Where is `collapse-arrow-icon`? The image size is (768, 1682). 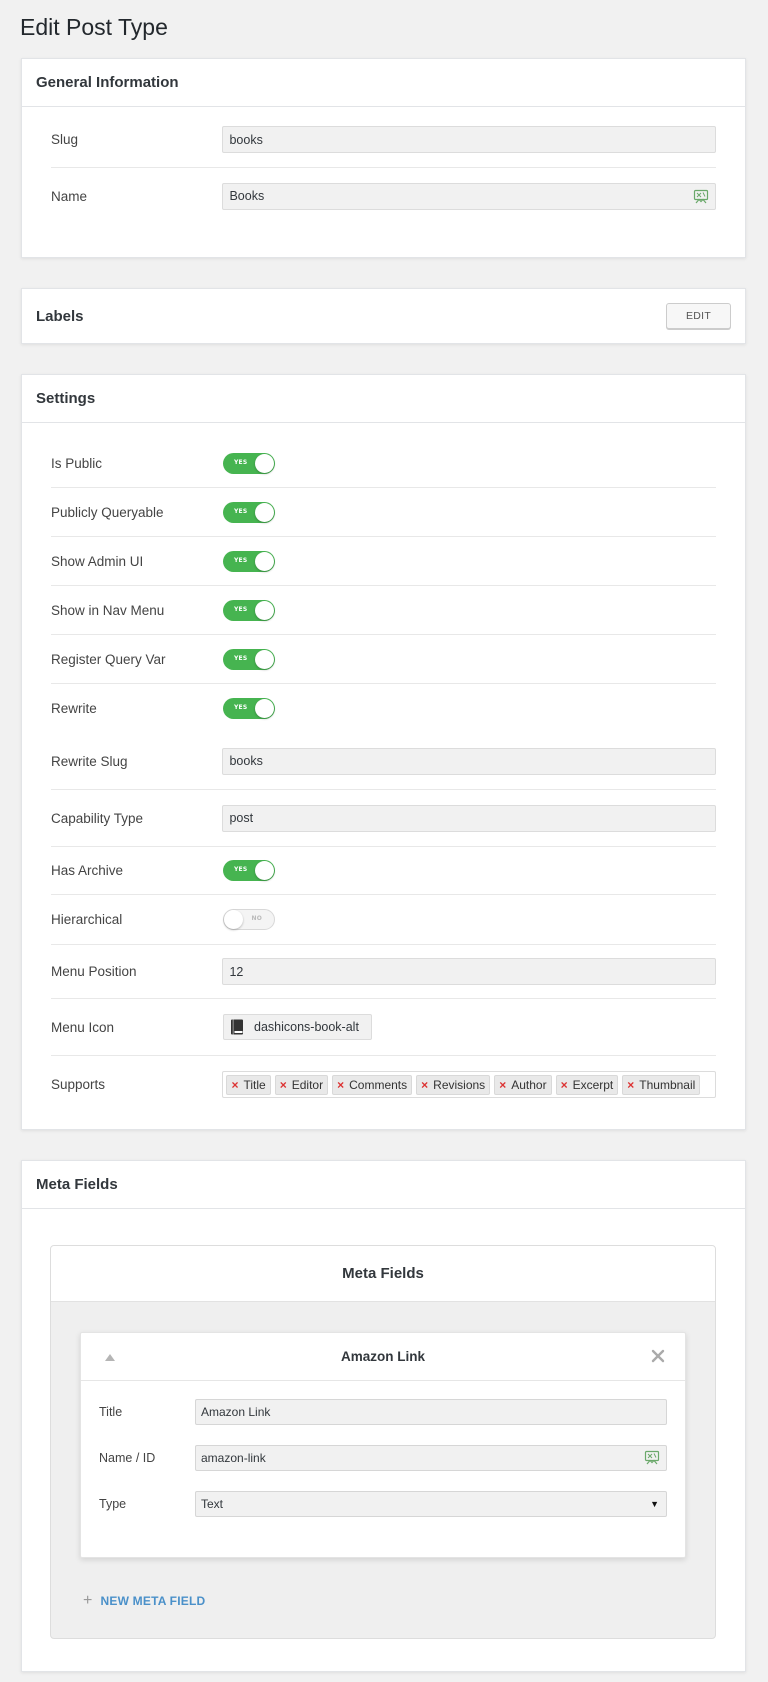
collapse-arrow-icon is located at coordinates (110, 1357).